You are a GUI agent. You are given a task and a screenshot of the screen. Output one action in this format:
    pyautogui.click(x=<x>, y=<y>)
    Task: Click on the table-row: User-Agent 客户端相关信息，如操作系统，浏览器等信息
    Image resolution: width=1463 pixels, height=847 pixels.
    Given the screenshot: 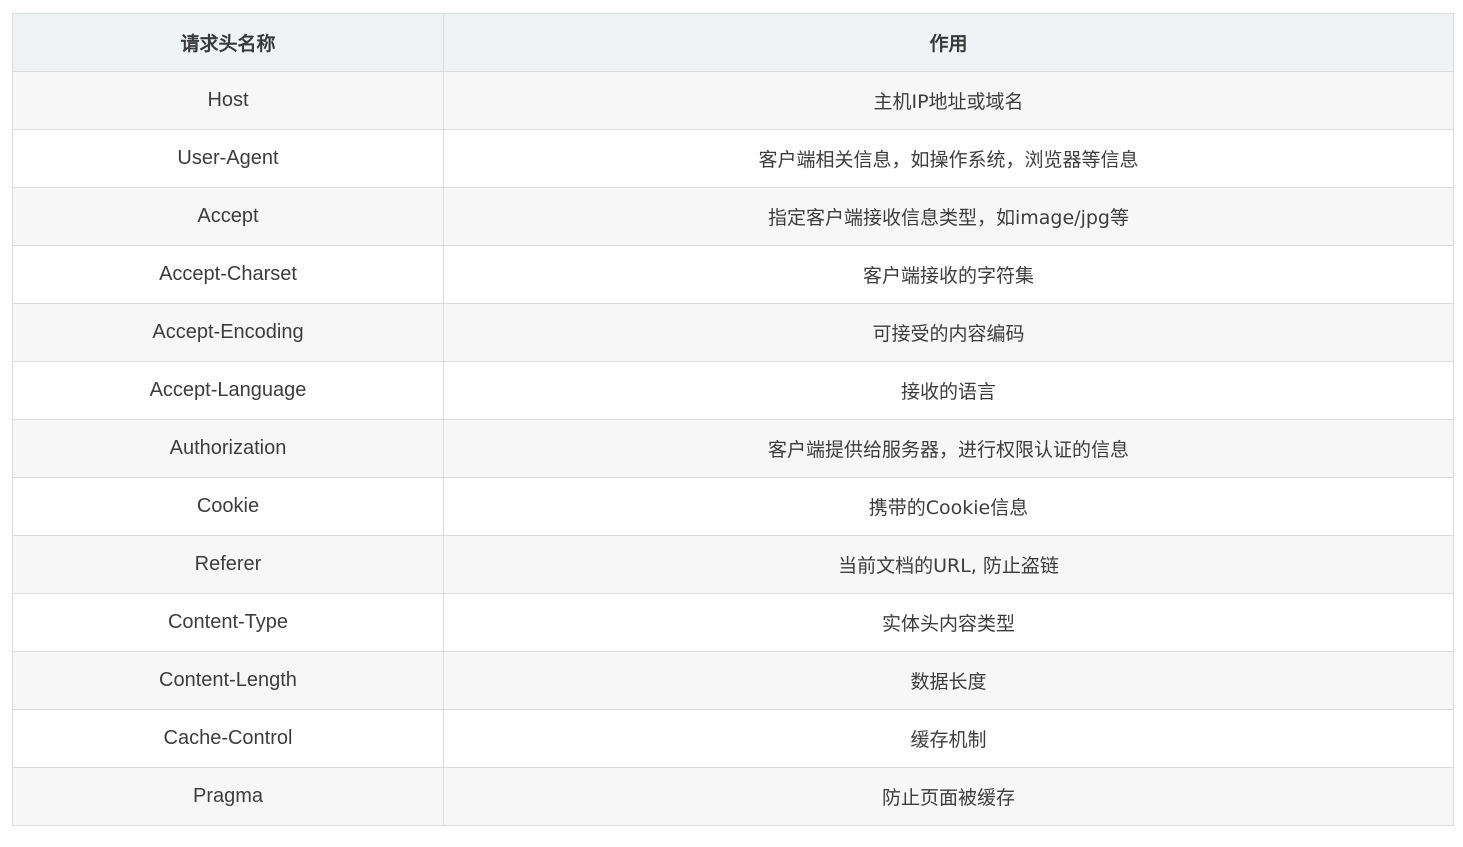 What is the action you would take?
    pyautogui.click(x=733, y=158)
    